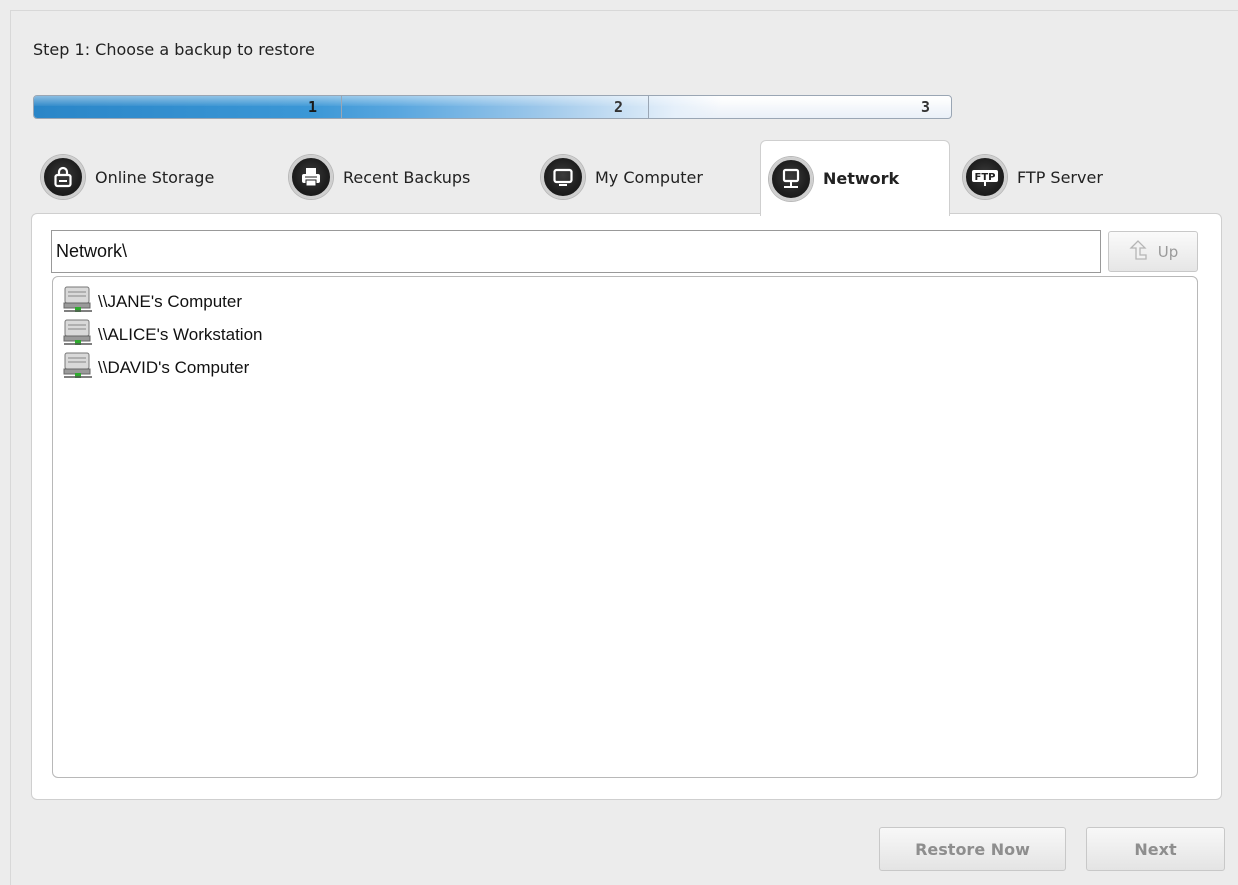  I want to click on network-computer-icon, so click(791, 178).